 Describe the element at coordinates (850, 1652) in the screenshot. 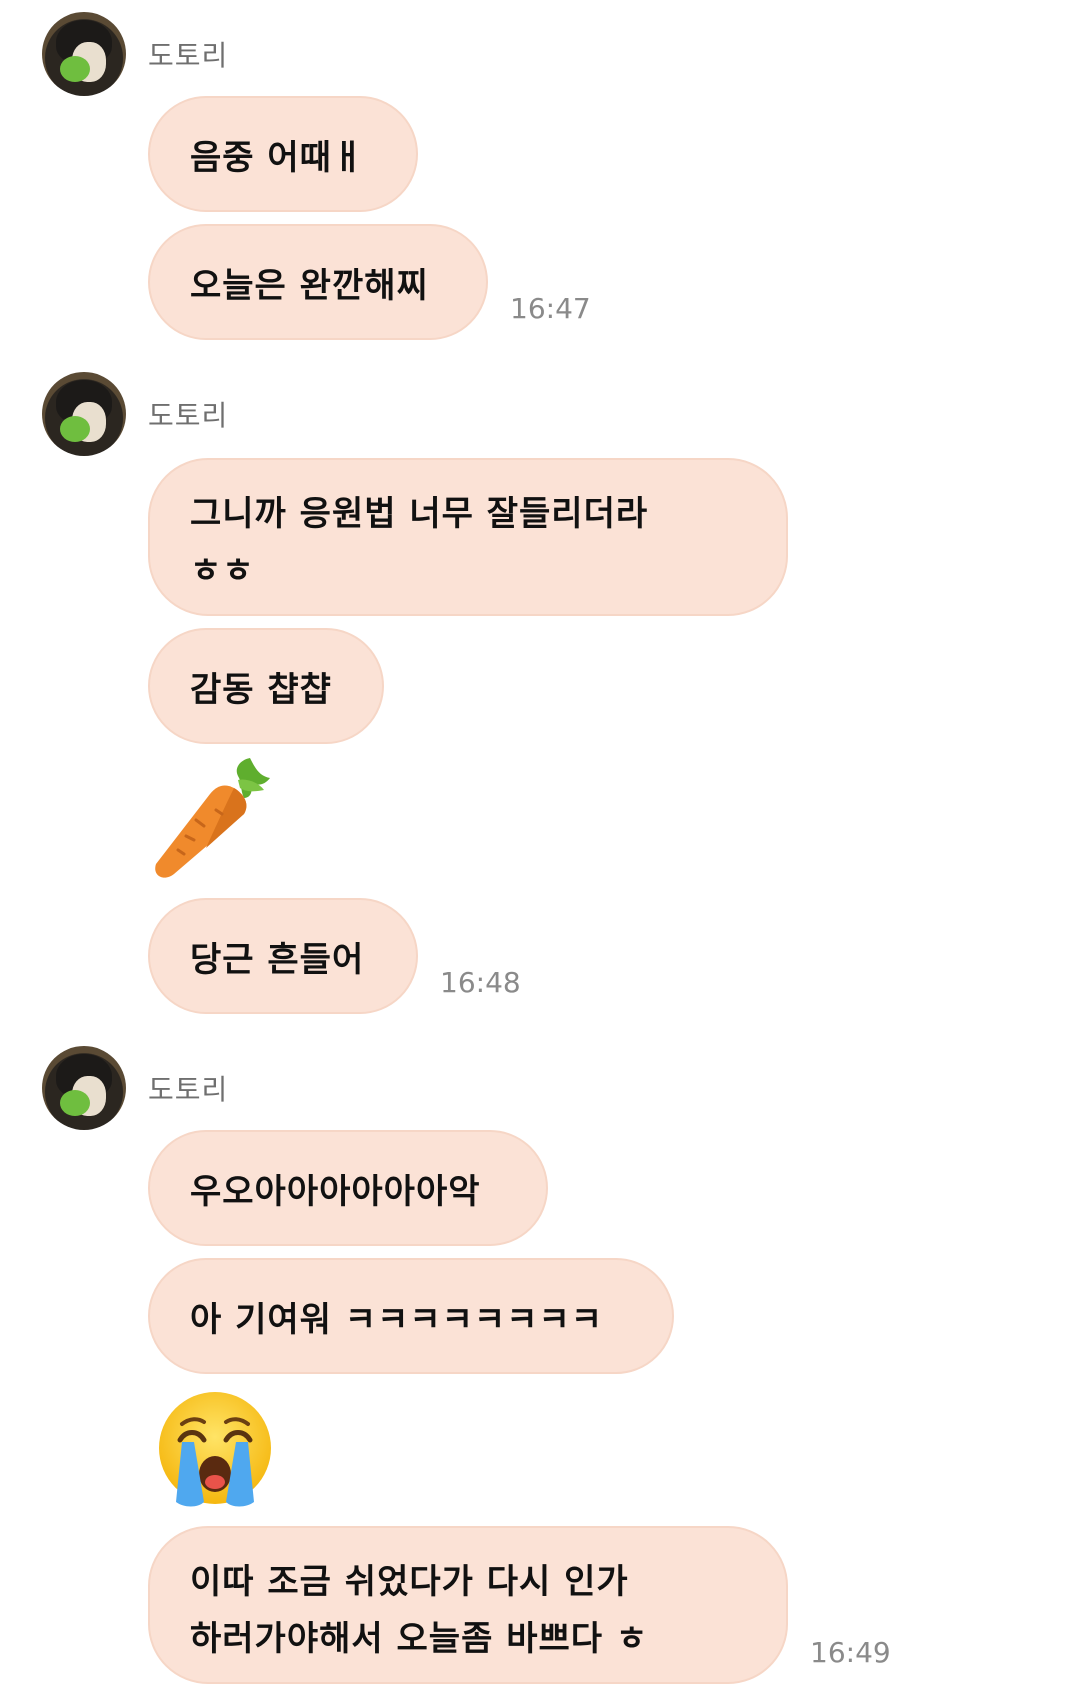

I see `message-timestamp: 16:49` at that location.